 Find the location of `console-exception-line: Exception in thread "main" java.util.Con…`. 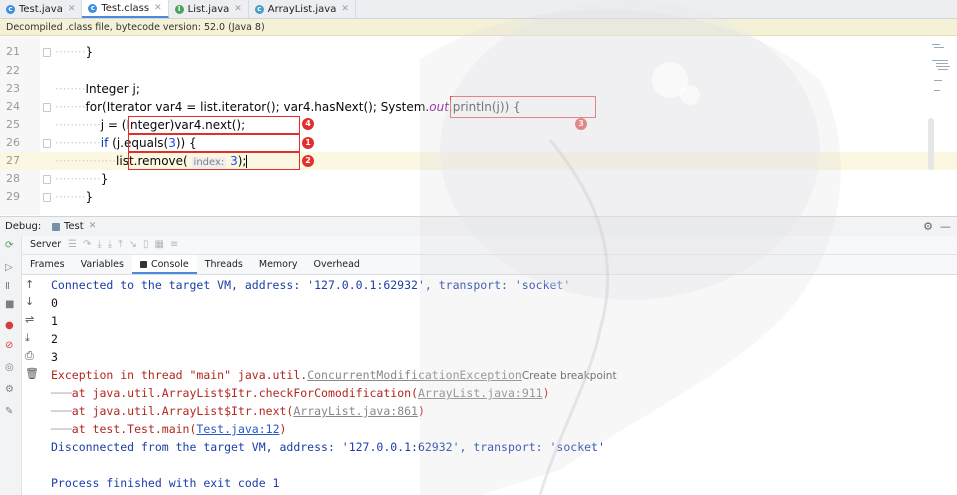

console-exception-line: Exception in thread "main" java.util.Con… is located at coordinates (334, 375).